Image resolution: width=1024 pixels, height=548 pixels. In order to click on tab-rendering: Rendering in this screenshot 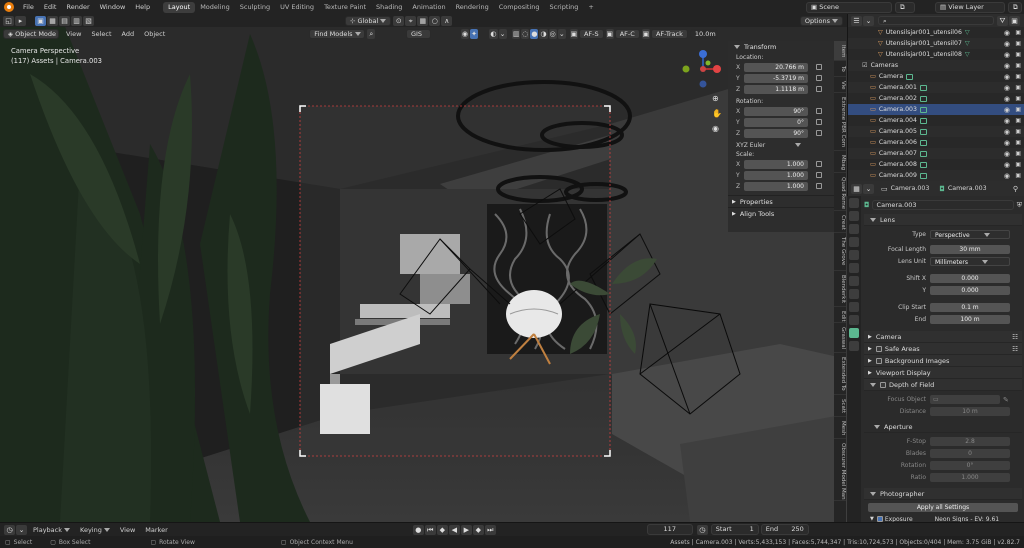, I will do `click(472, 7)`.